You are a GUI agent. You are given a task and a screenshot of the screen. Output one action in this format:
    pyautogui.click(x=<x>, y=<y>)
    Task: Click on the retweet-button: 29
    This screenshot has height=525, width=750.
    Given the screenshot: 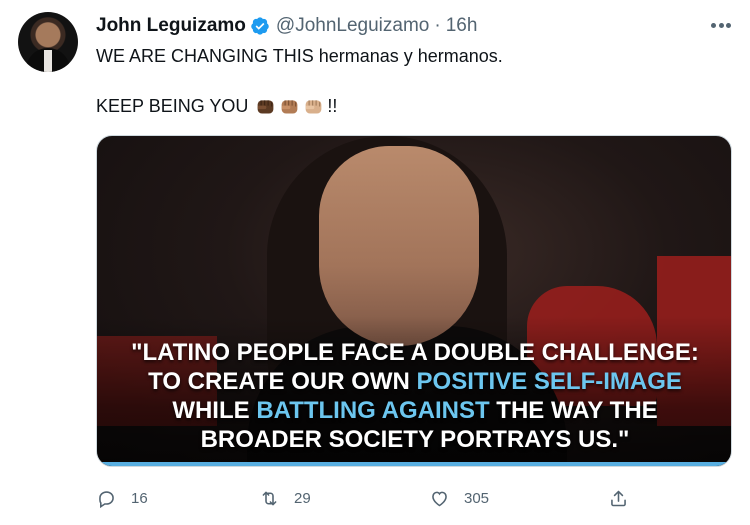 What is the action you would take?
    pyautogui.click(x=285, y=498)
    